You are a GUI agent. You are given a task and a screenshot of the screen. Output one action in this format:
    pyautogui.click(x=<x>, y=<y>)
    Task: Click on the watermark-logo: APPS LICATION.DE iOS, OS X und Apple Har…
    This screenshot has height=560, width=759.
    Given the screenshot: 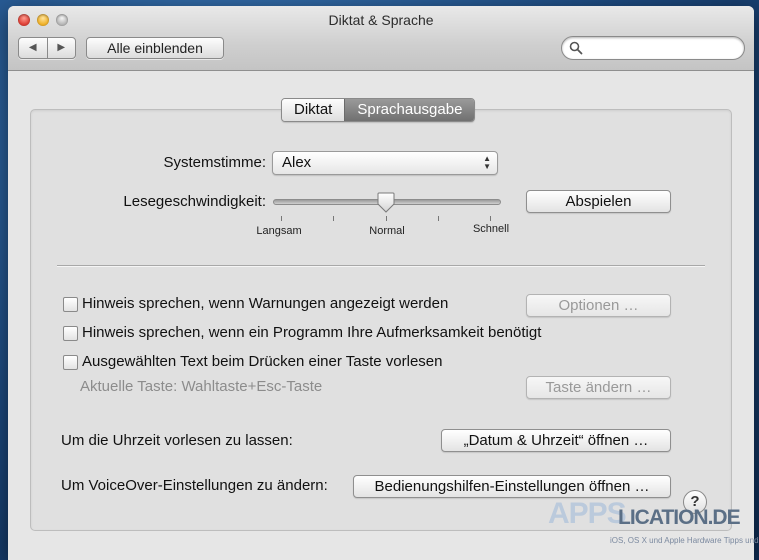 What is the action you would take?
    pyautogui.click(x=653, y=527)
    